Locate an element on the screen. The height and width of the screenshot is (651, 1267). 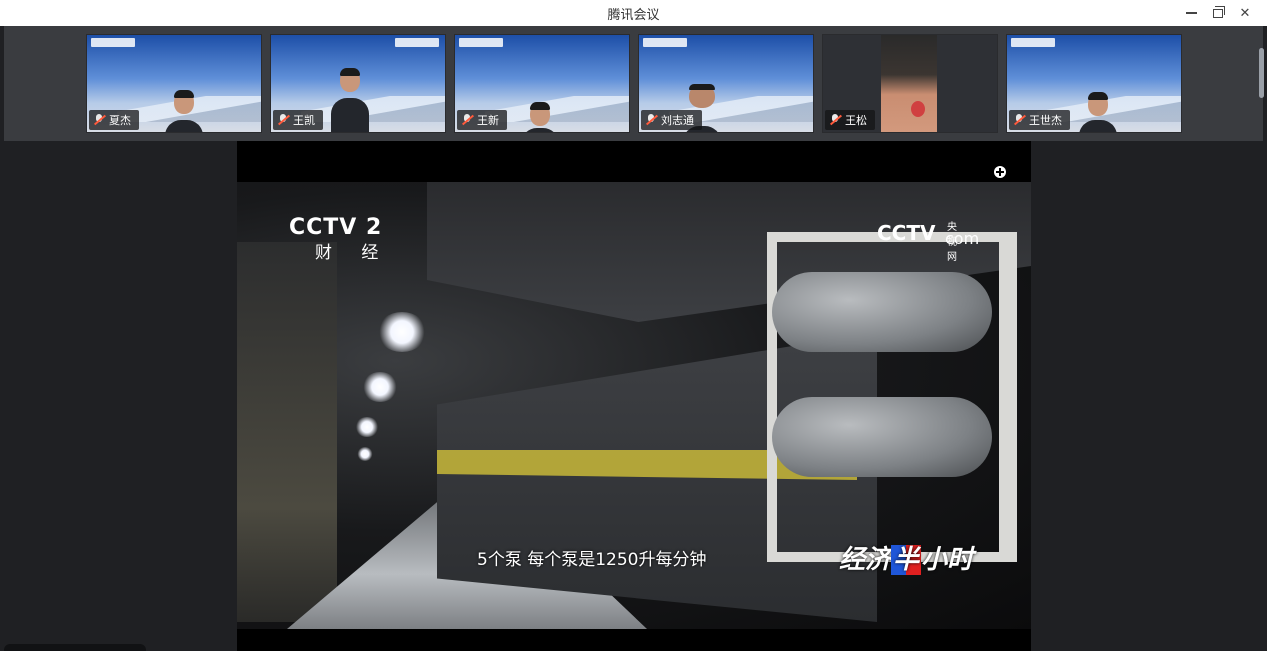
program-logo-b: 半 is located at coordinates (906, 560).